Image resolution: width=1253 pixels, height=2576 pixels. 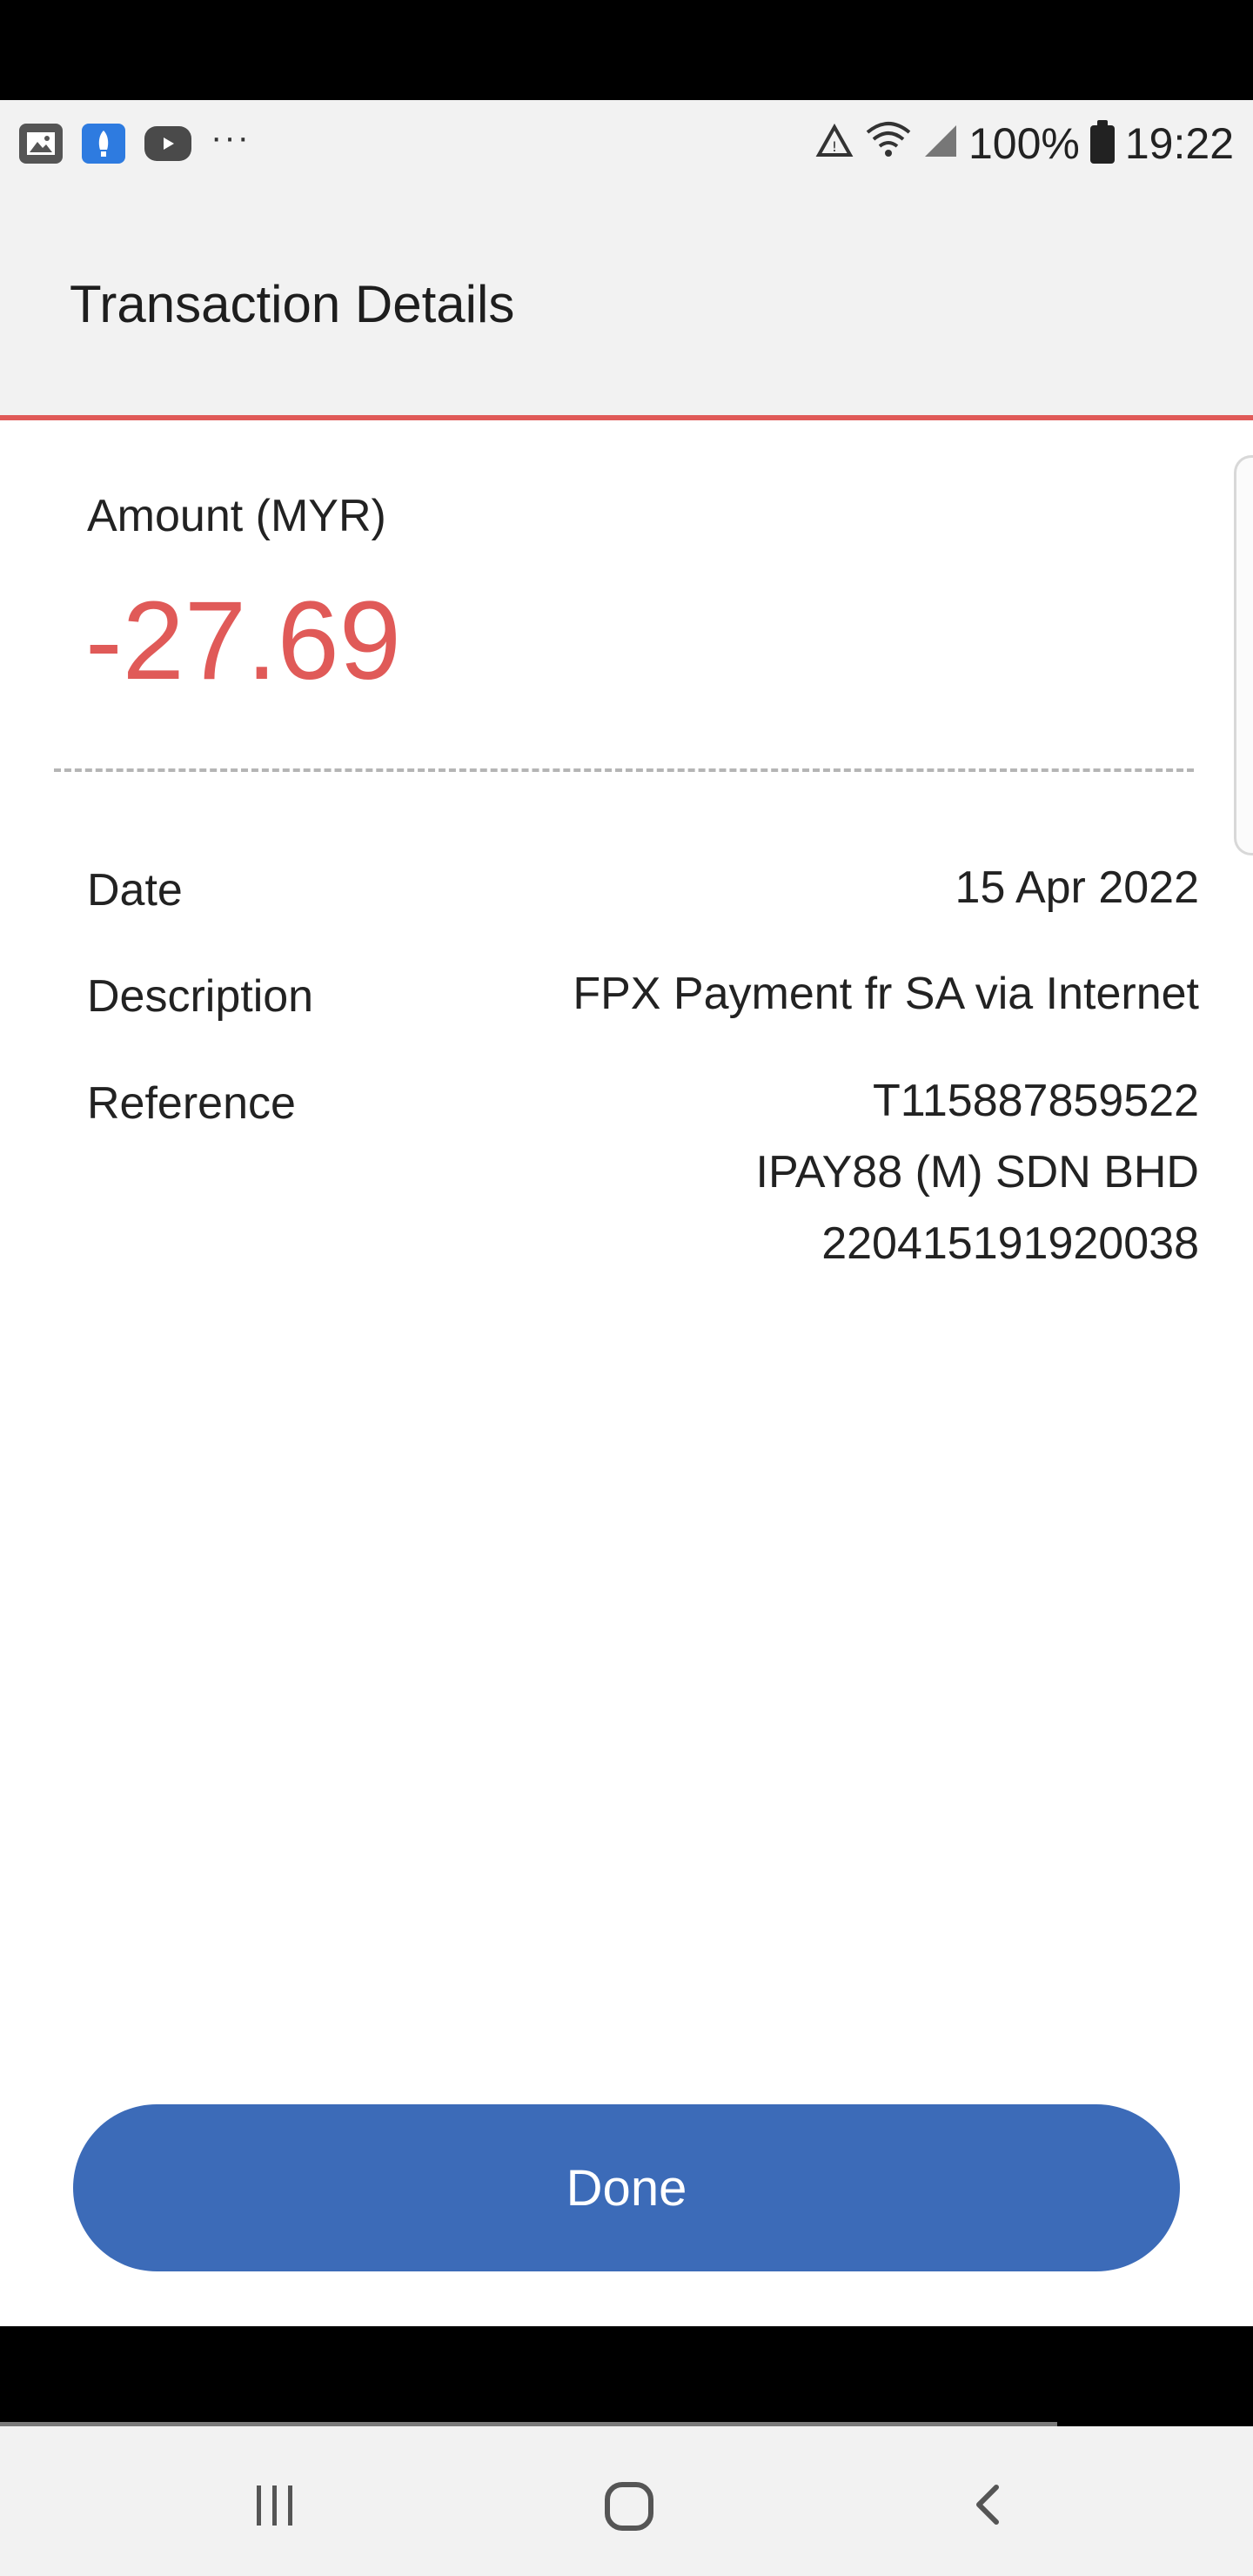 What do you see at coordinates (274, 2505) in the screenshot?
I see `recent-apps-icon` at bounding box center [274, 2505].